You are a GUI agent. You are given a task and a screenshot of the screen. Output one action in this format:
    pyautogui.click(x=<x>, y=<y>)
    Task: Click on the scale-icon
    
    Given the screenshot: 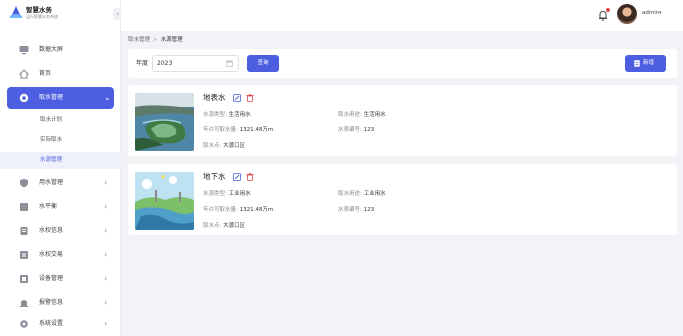 What is the action you would take?
    pyautogui.click(x=24, y=207)
    